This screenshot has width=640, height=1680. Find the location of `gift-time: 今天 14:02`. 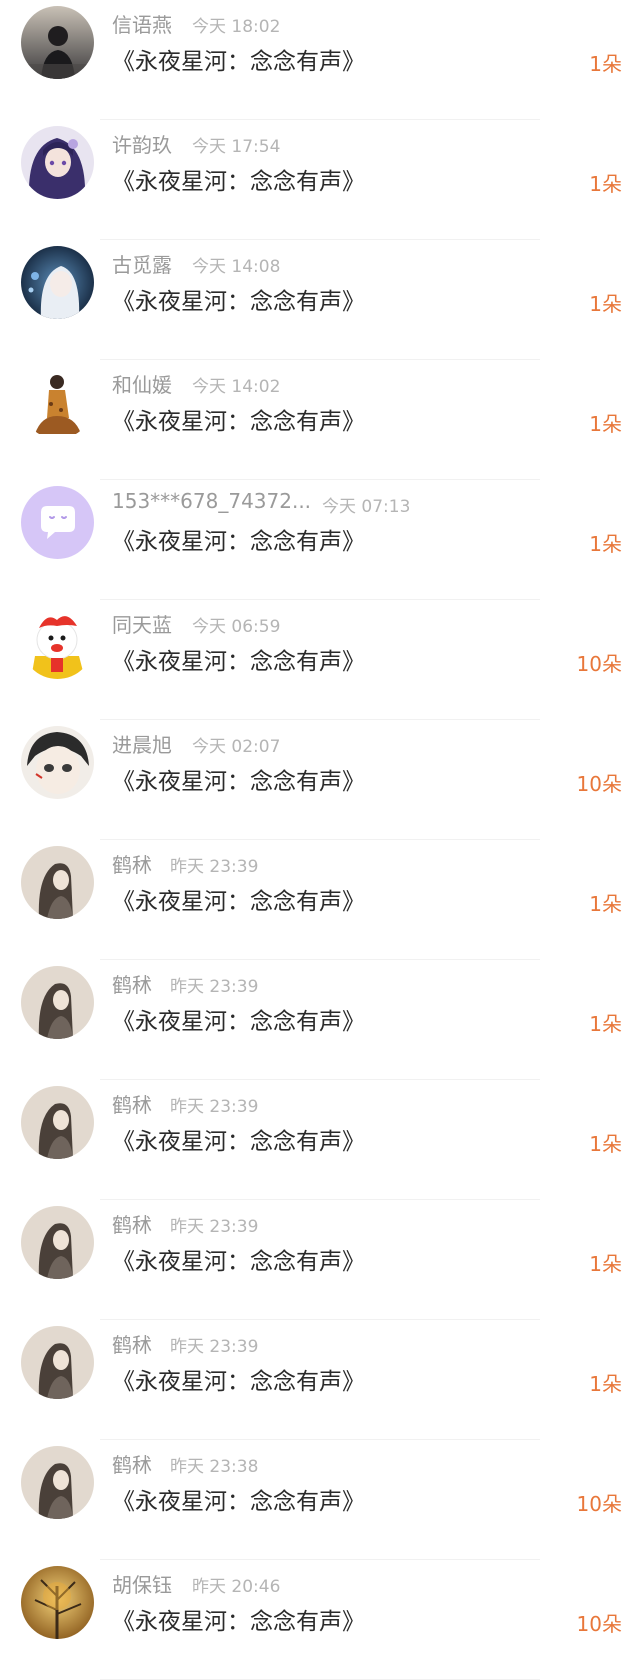

gift-time: 今天 14:02 is located at coordinates (236, 387).